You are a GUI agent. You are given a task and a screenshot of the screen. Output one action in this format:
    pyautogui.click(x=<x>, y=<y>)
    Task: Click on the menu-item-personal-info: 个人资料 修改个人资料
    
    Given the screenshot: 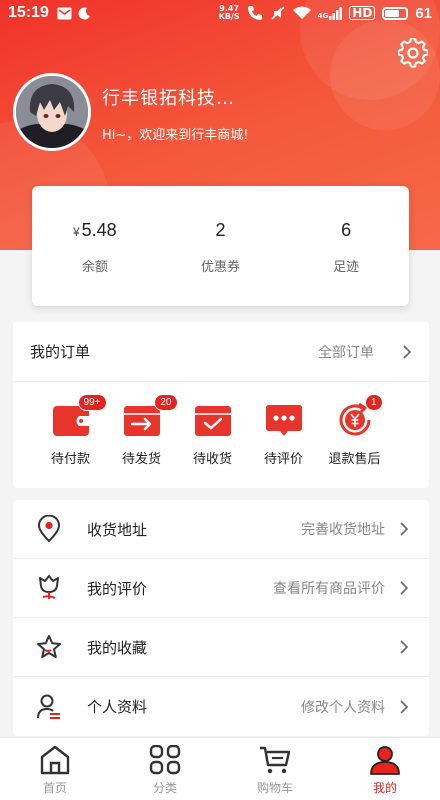 What is the action you would take?
    pyautogui.click(x=221, y=706)
    